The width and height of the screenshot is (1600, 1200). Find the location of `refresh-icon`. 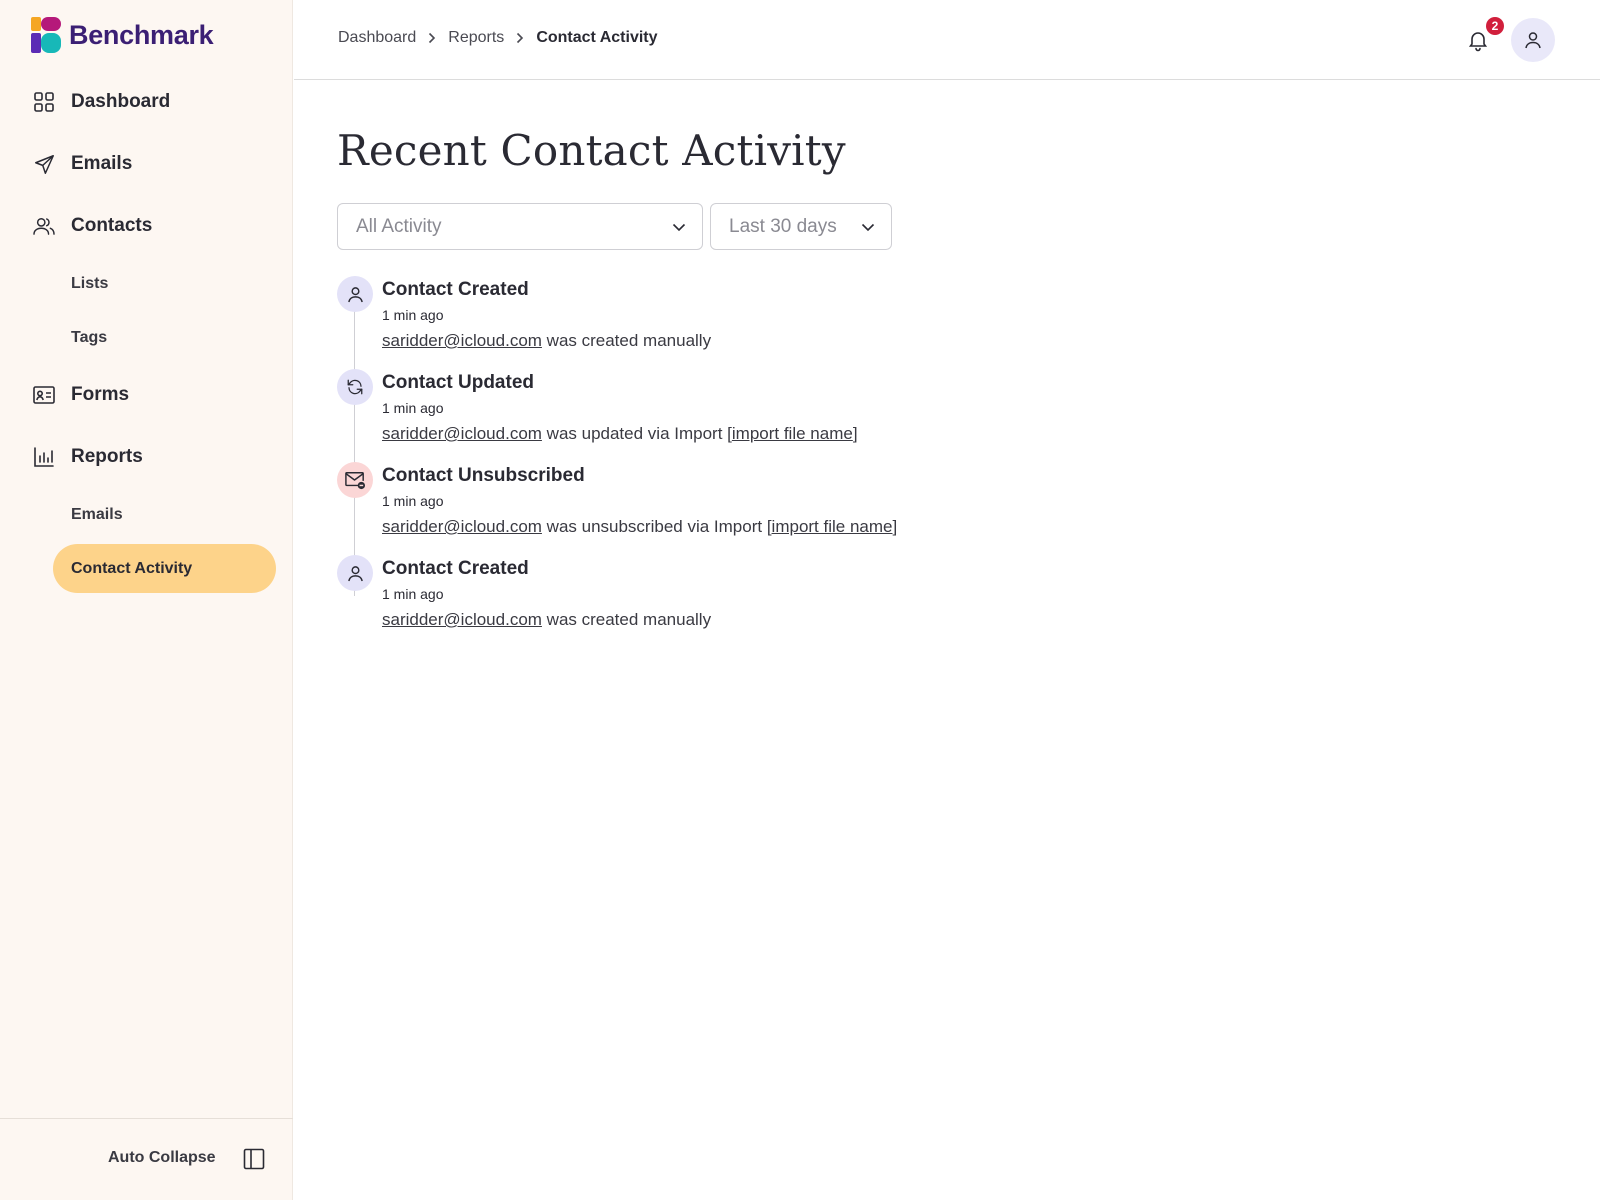

refresh-icon is located at coordinates (355, 387).